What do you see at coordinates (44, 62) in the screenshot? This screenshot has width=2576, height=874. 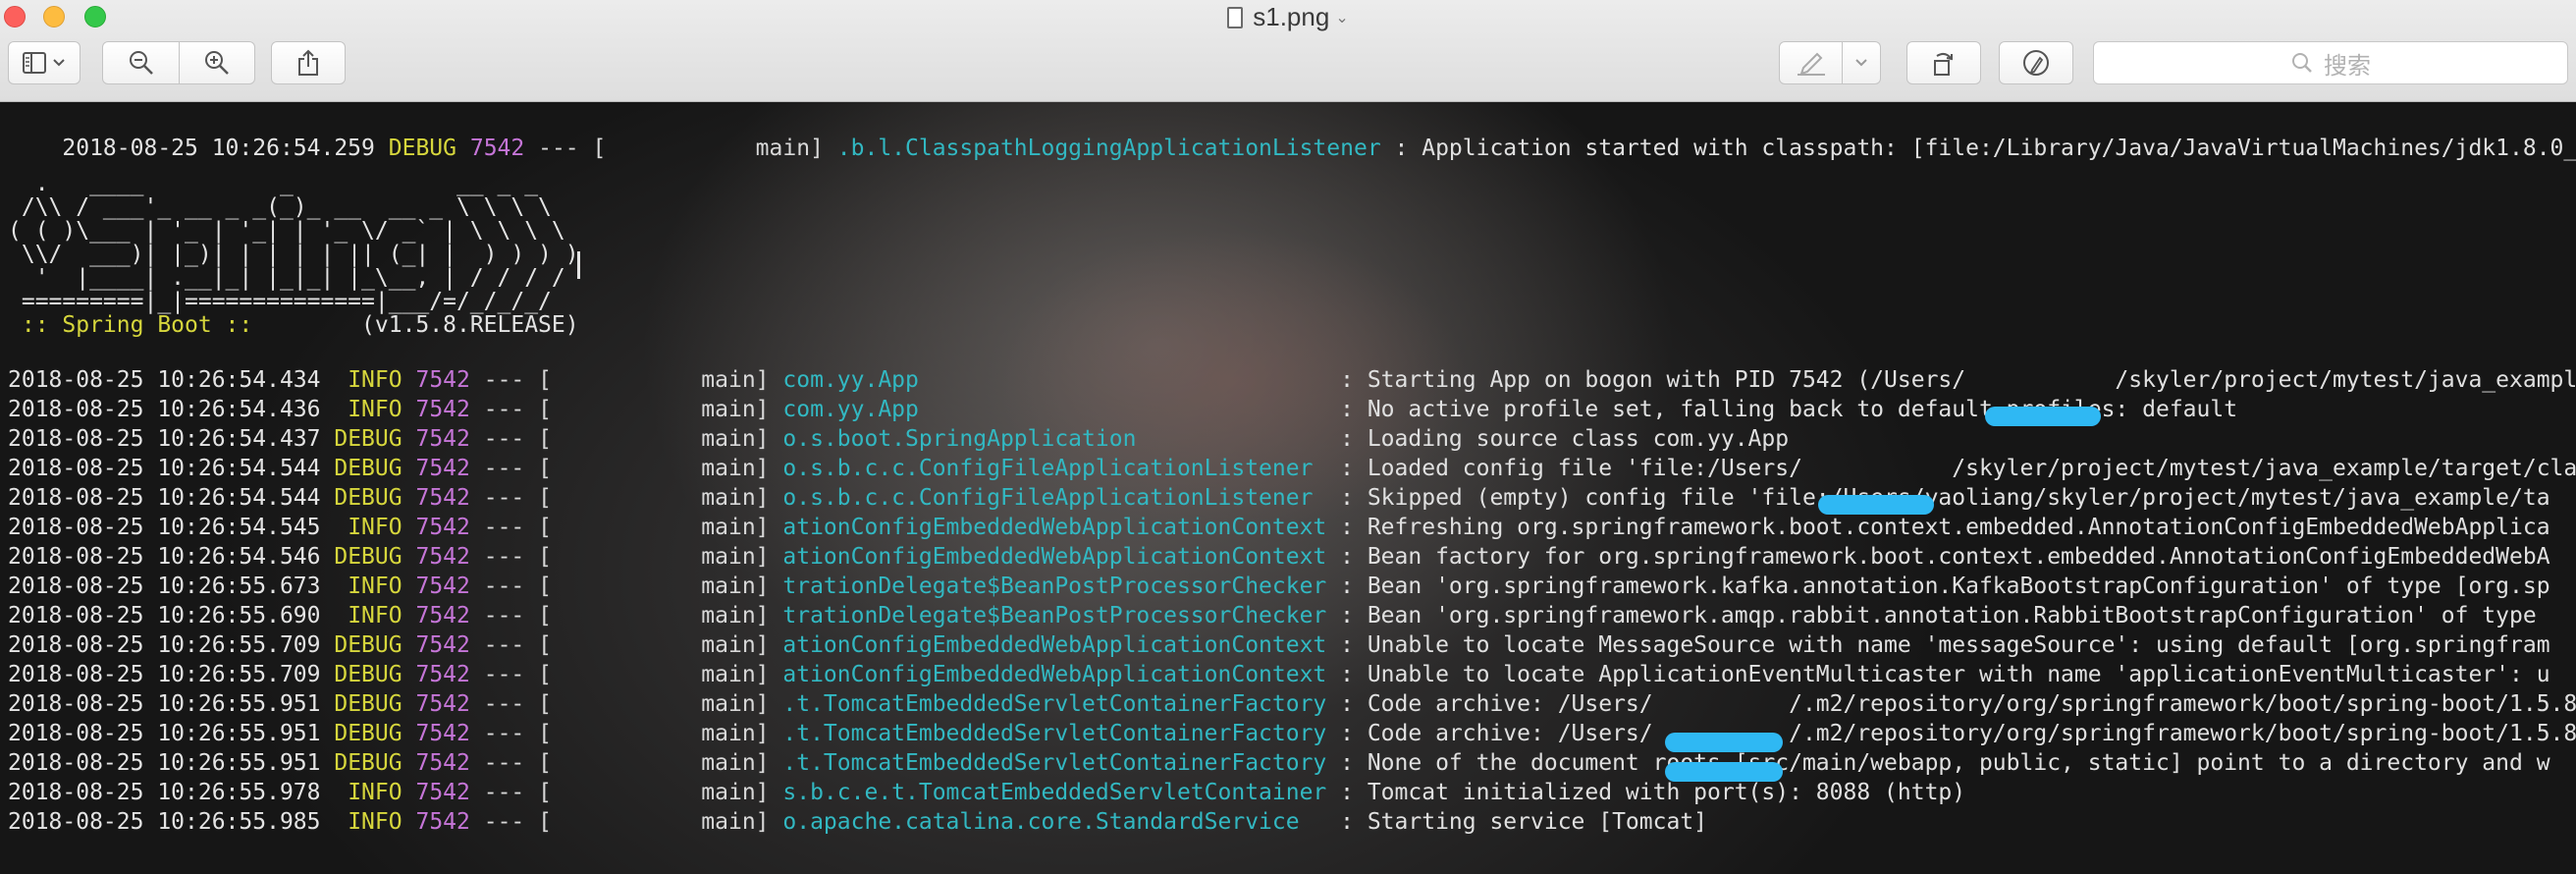 I see `sidebar-toggle-button` at bounding box center [44, 62].